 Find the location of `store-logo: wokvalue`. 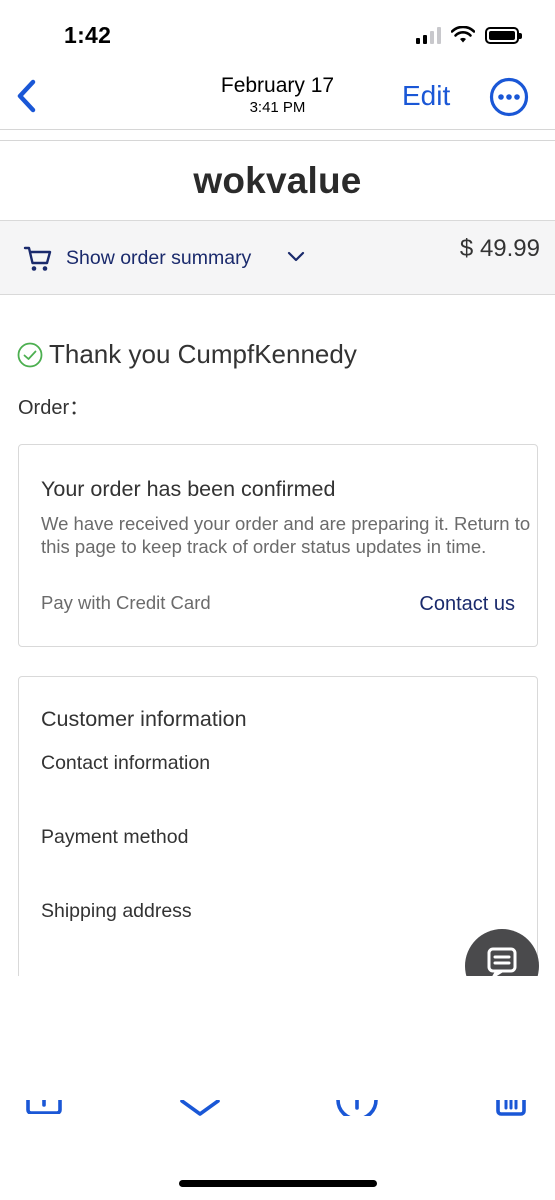

store-logo: wokvalue is located at coordinates (277, 181).